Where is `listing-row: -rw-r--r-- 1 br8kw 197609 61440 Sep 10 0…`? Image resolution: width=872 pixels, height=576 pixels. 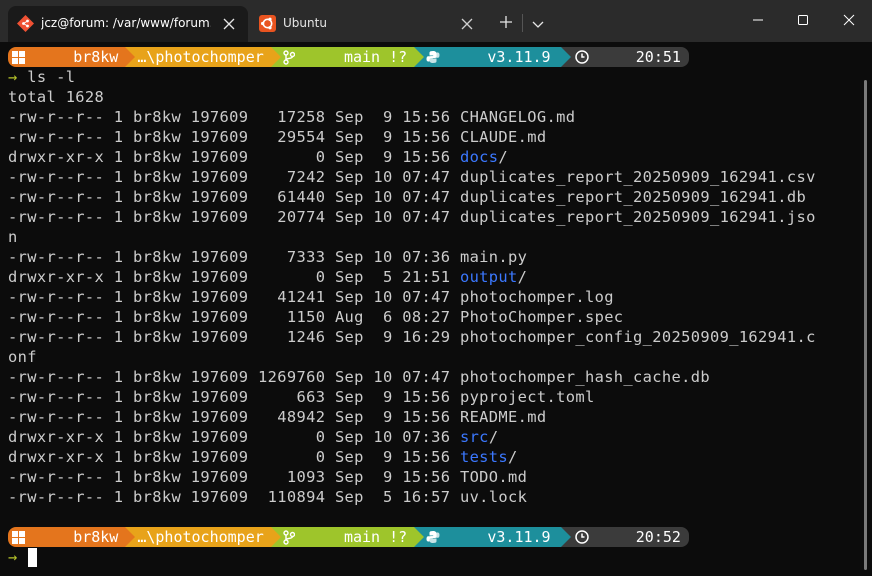 listing-row: -rw-r--r-- 1 br8kw 197609 61440 Sep 10 0… is located at coordinates (407, 197).